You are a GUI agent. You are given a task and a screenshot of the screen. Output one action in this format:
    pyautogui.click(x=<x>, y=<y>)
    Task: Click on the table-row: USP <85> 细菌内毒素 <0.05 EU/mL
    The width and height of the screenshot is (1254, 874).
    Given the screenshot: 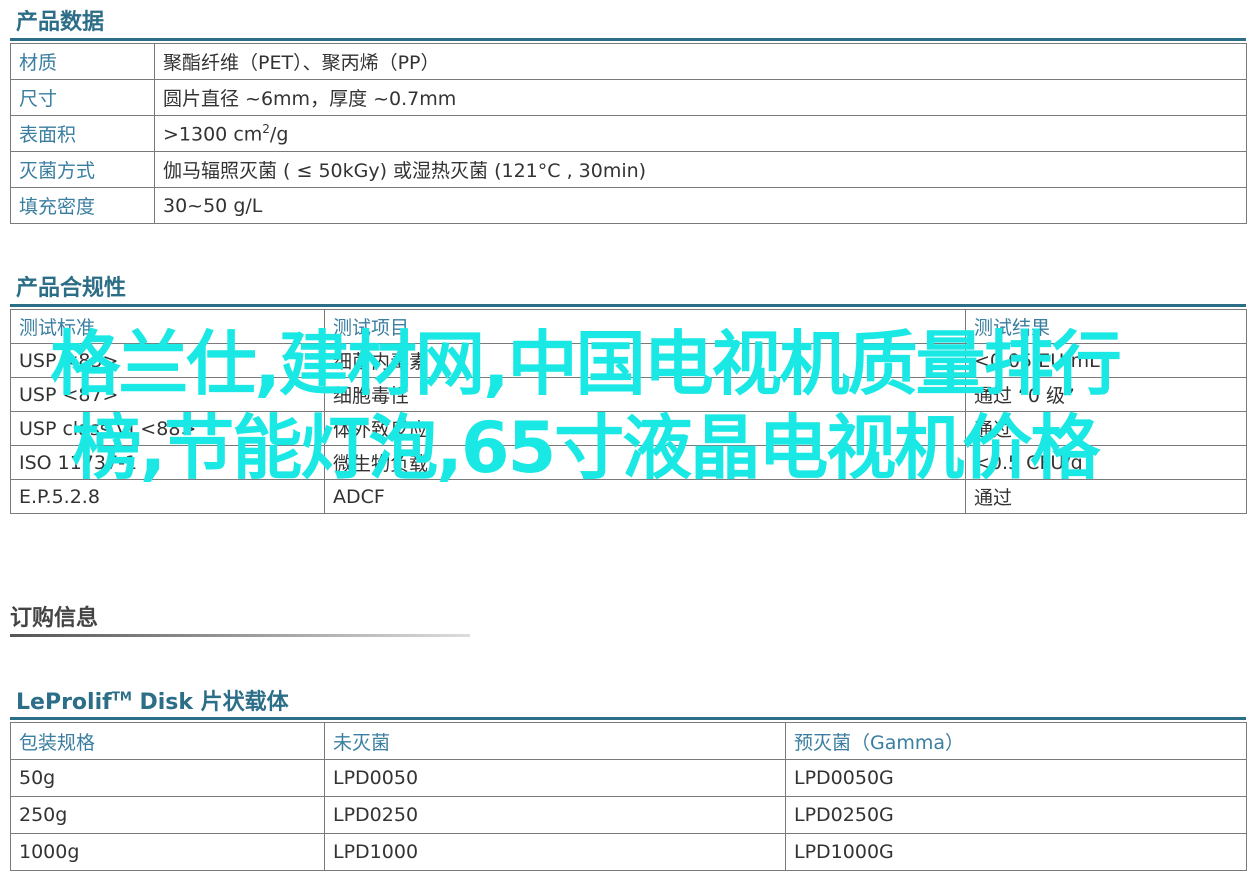 What is the action you would take?
    pyautogui.click(x=628, y=360)
    